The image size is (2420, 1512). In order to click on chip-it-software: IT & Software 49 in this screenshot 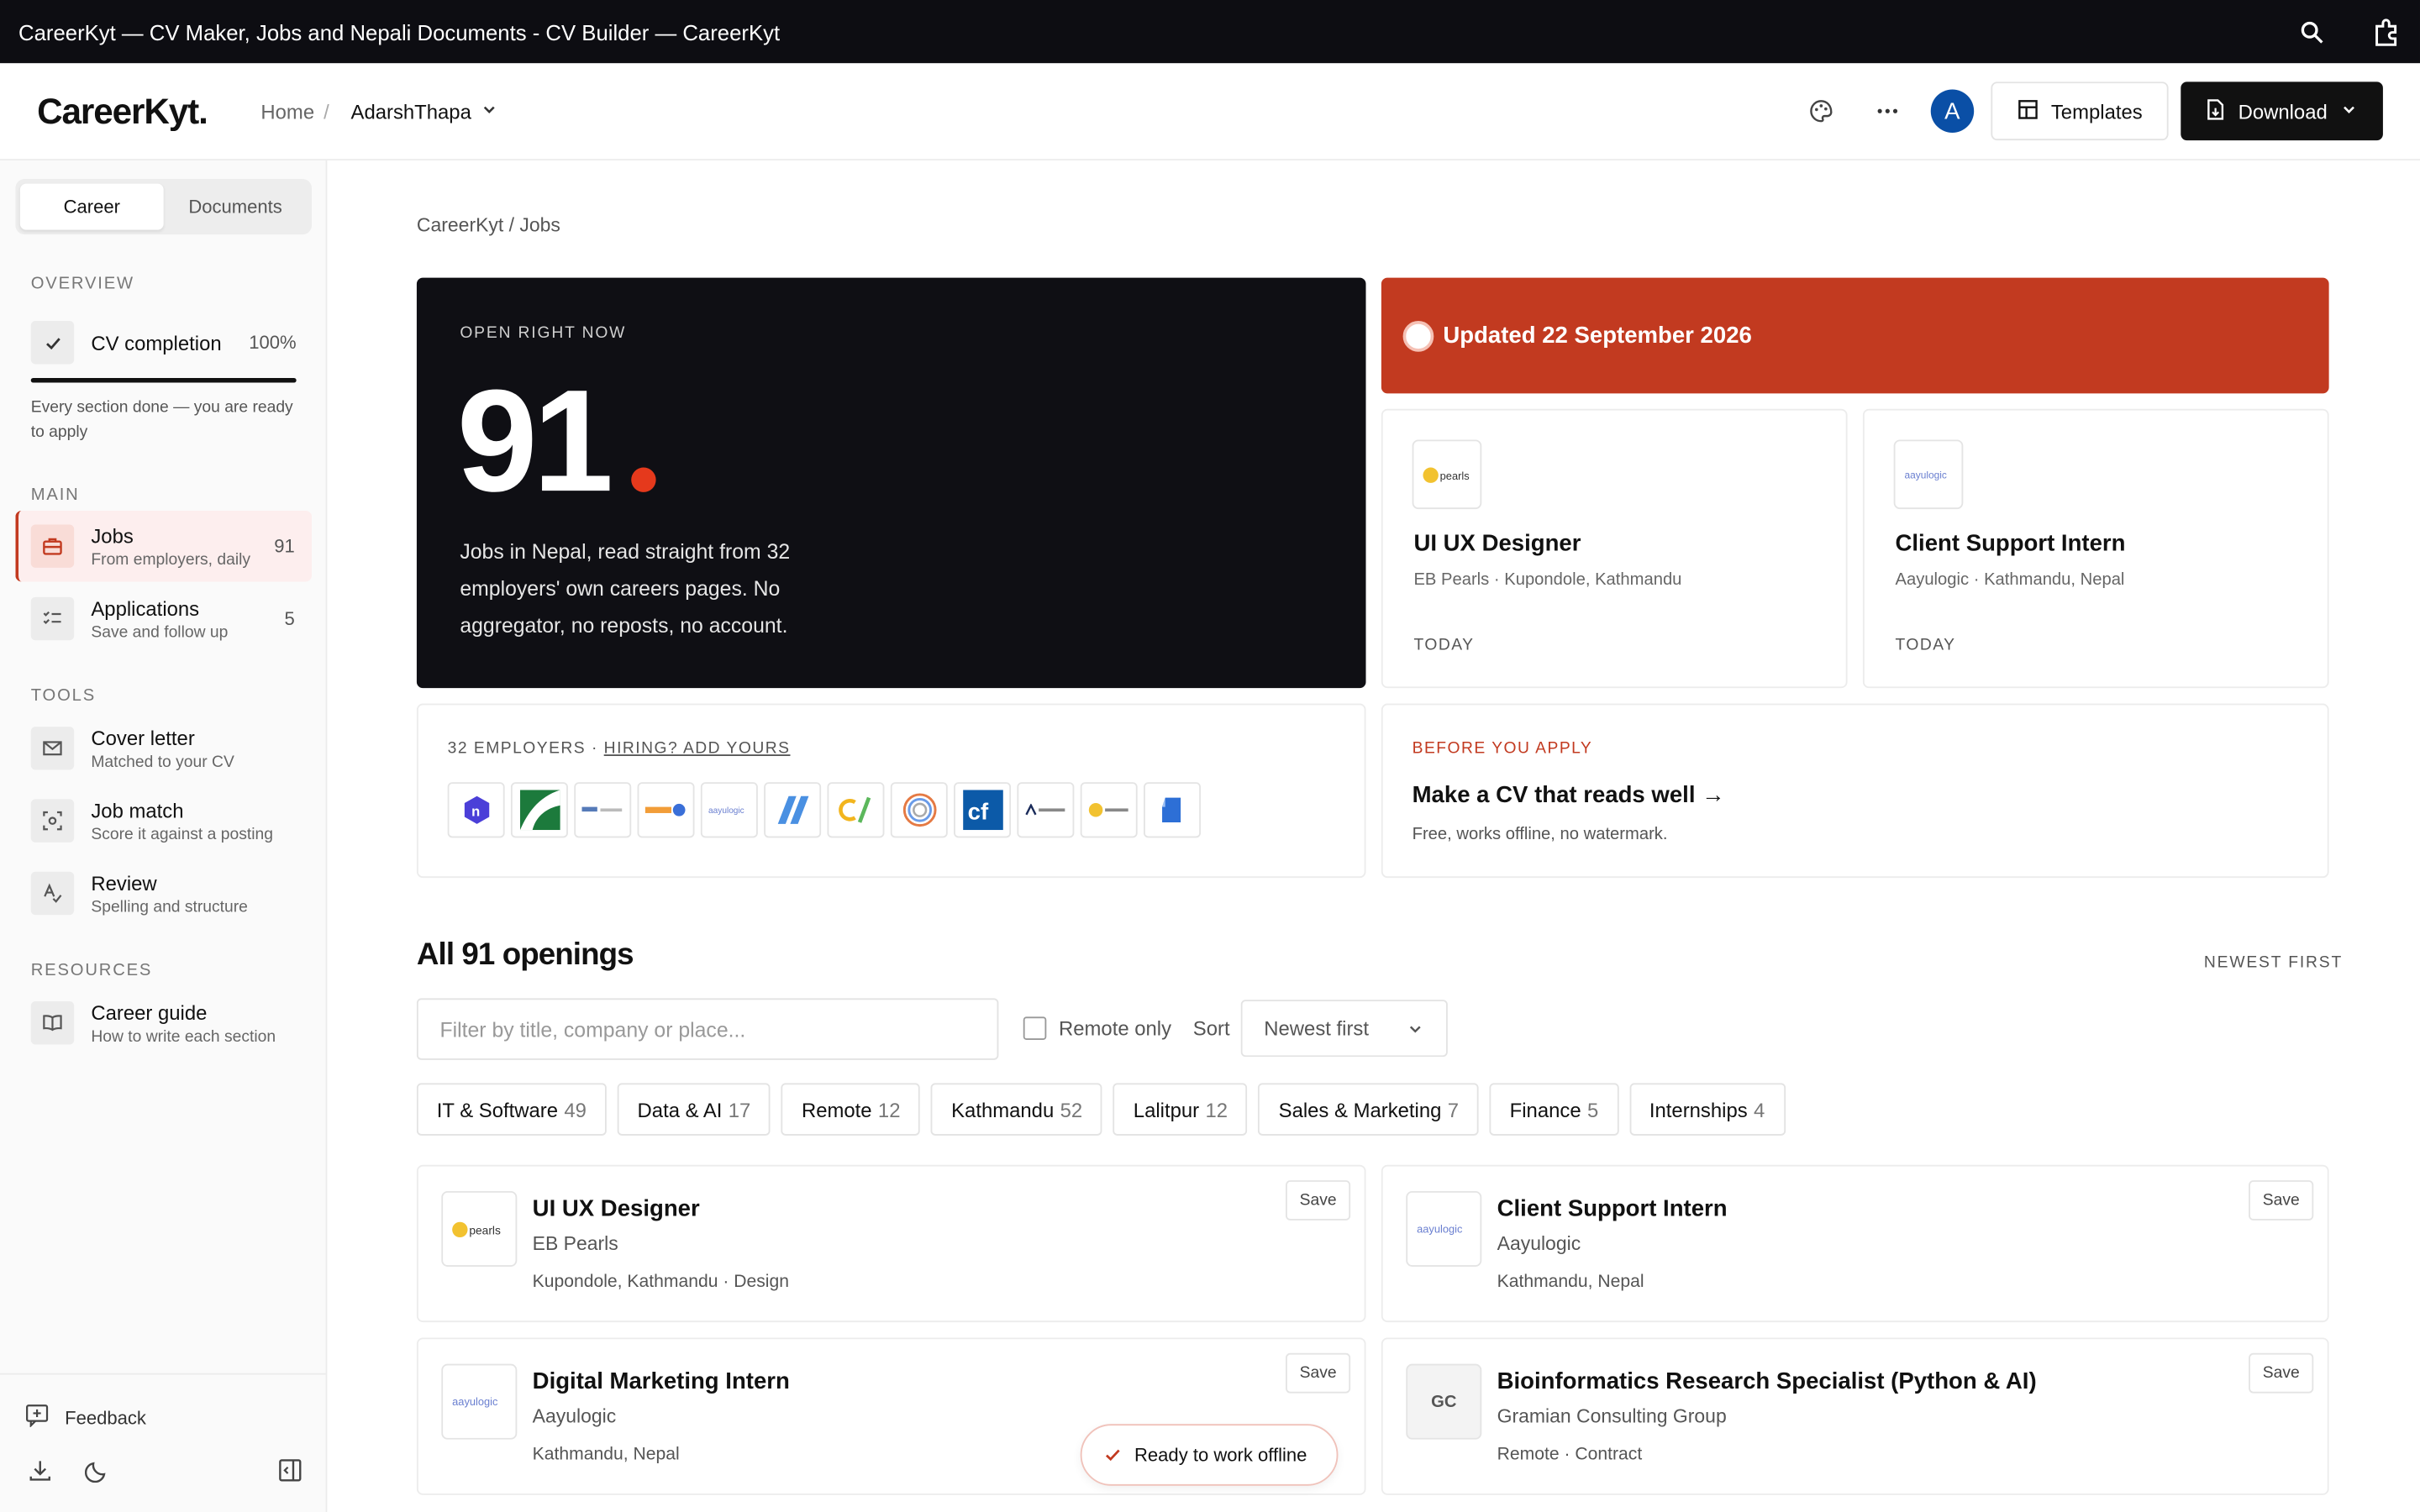, I will do `click(511, 1109)`.